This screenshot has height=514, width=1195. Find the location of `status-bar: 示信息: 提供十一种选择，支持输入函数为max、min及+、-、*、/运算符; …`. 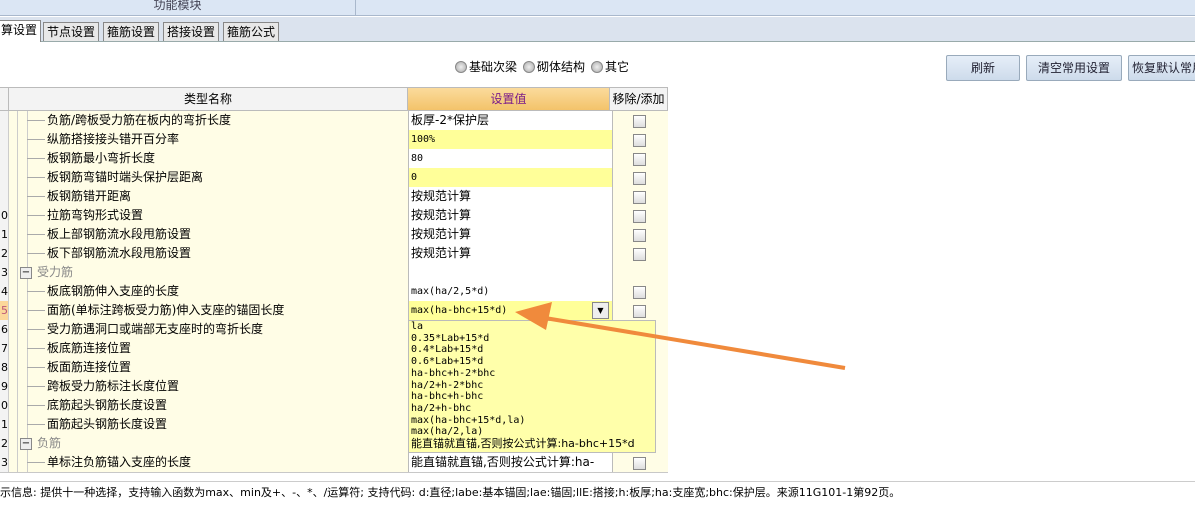

status-bar: 示信息: 提供十一种选择，支持输入函数为max、min及+、-、*、/运算符; … is located at coordinates (597, 490).